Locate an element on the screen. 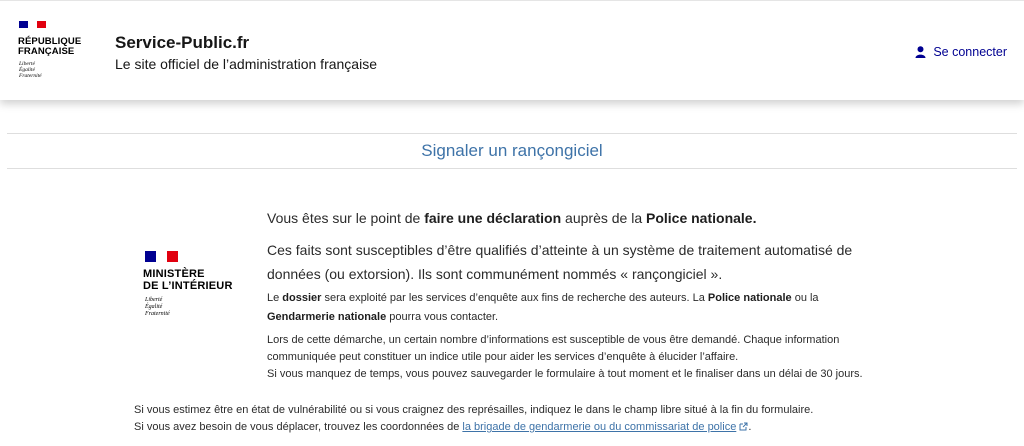  page-title: Signaler un rançongiciel is located at coordinates (512, 150).